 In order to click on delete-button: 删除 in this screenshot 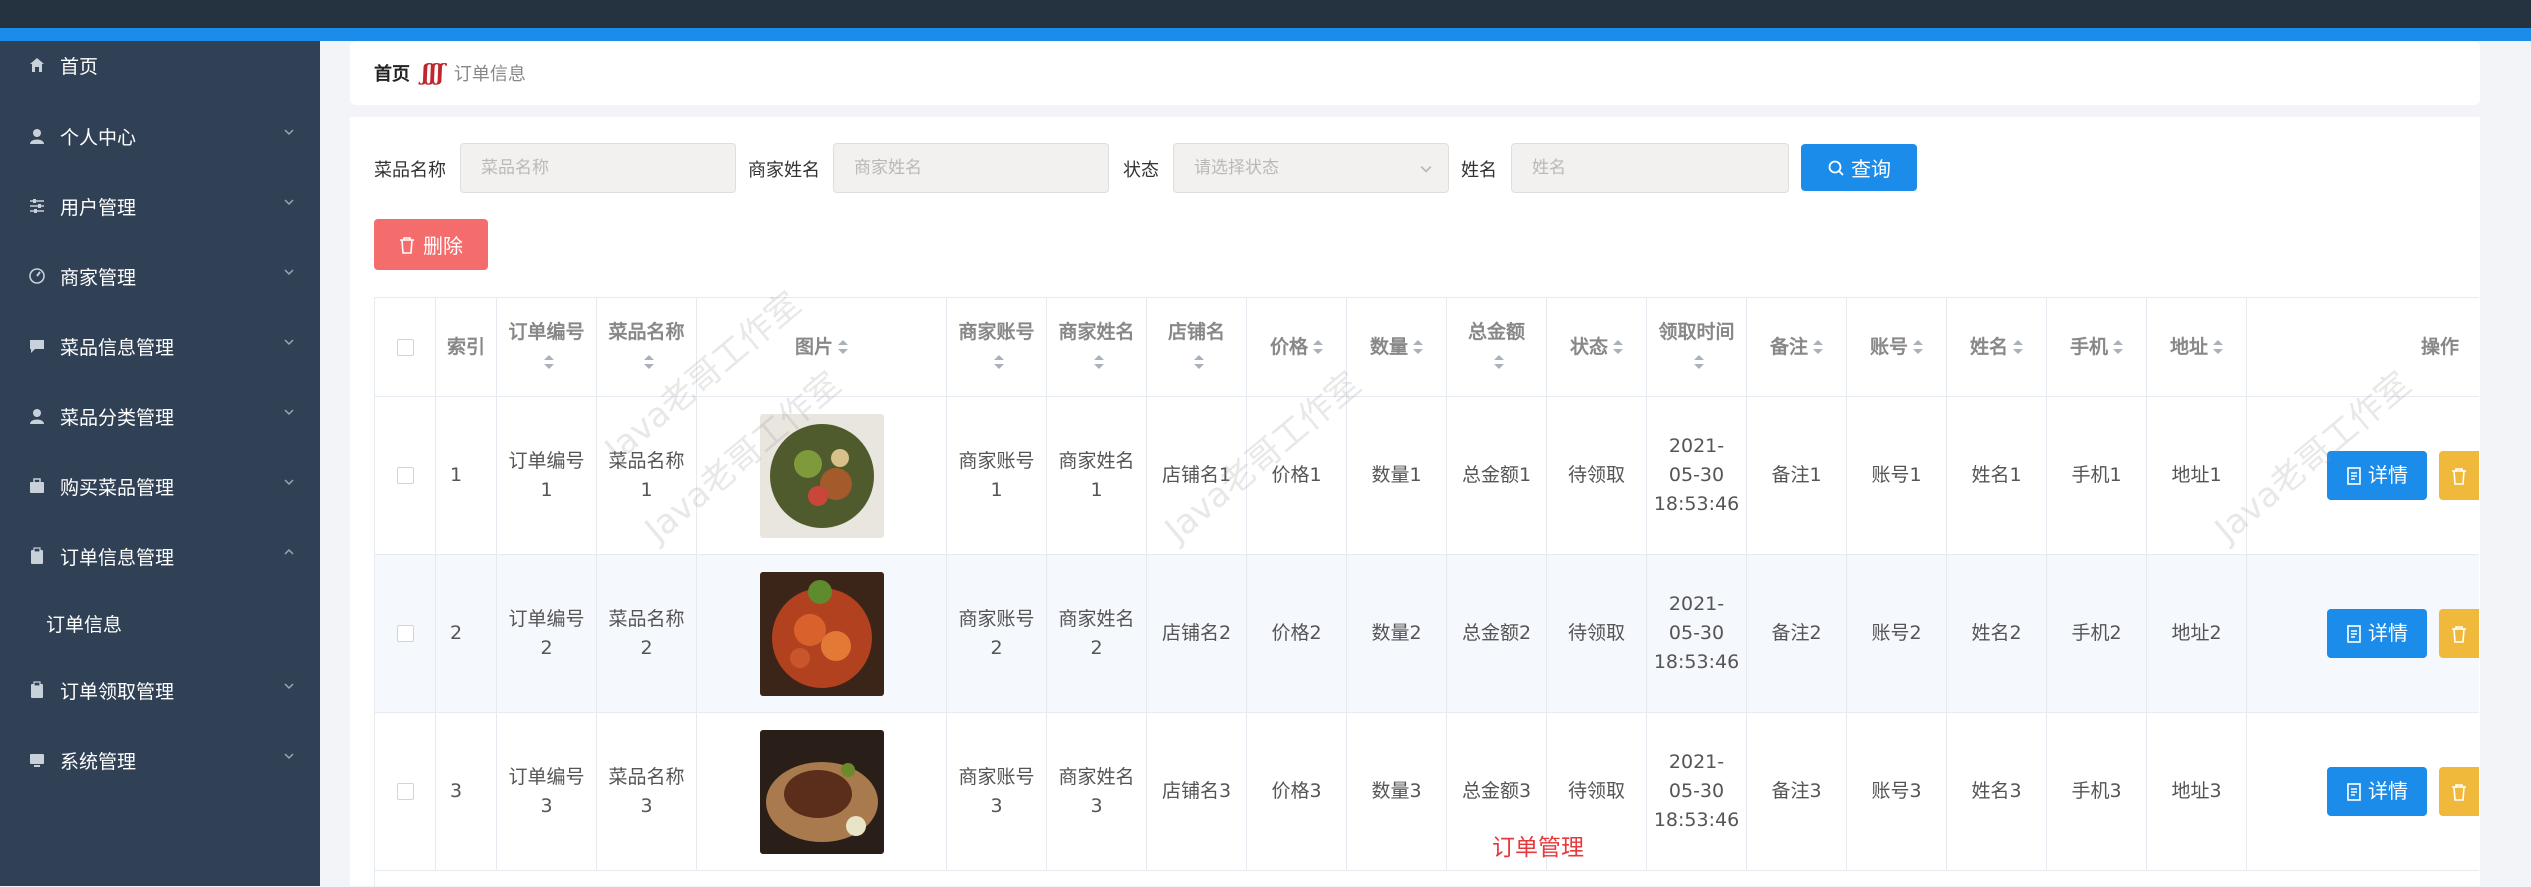, I will do `click(431, 244)`.